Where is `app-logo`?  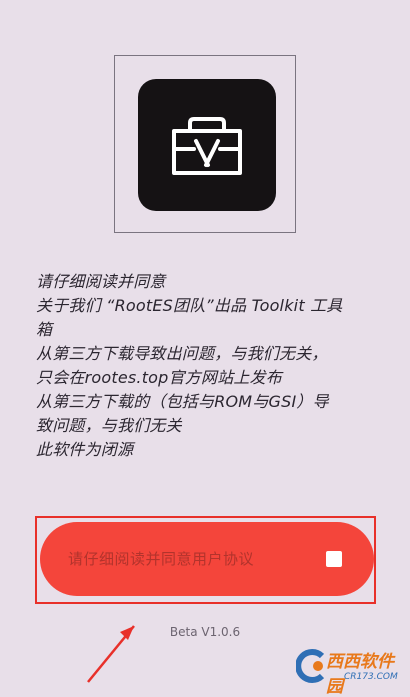
app-logo is located at coordinates (207, 145).